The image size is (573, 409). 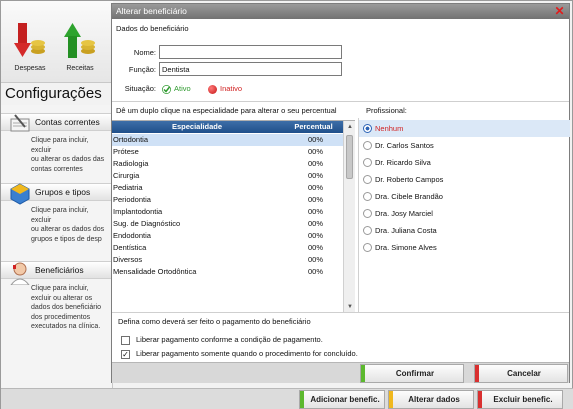 I want to click on table-row: Pediatria 00%, so click(x=227, y=188).